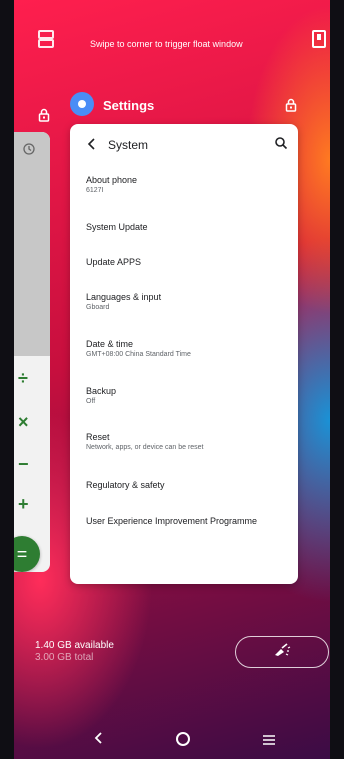 The height and width of the screenshot is (759, 344). What do you see at coordinates (98, 437) in the screenshot?
I see `item-title: Reset` at bounding box center [98, 437].